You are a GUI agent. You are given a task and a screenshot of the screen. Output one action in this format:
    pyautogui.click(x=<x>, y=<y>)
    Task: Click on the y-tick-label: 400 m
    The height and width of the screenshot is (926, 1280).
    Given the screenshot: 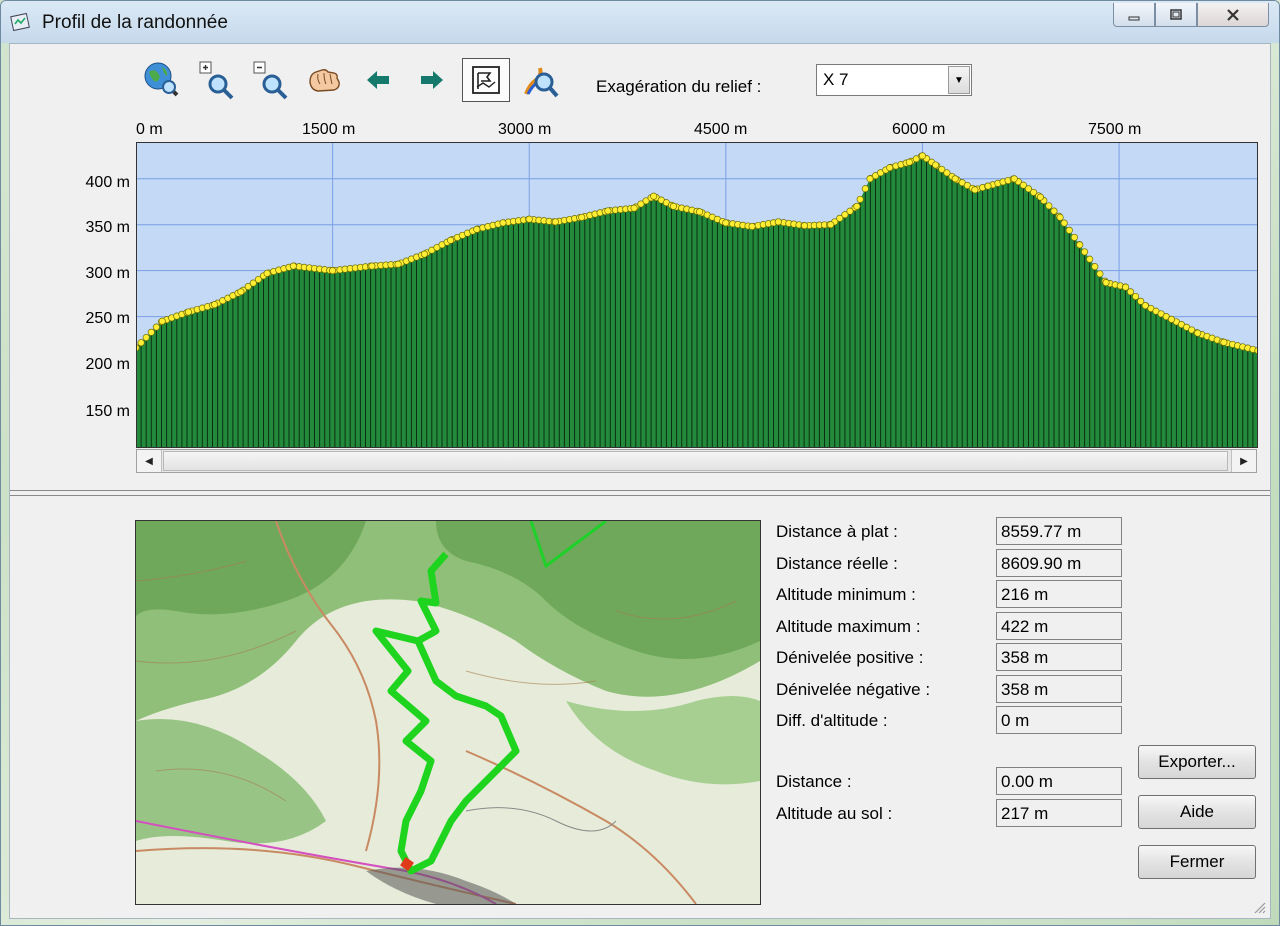 What is the action you would take?
    pyautogui.click(x=107, y=182)
    